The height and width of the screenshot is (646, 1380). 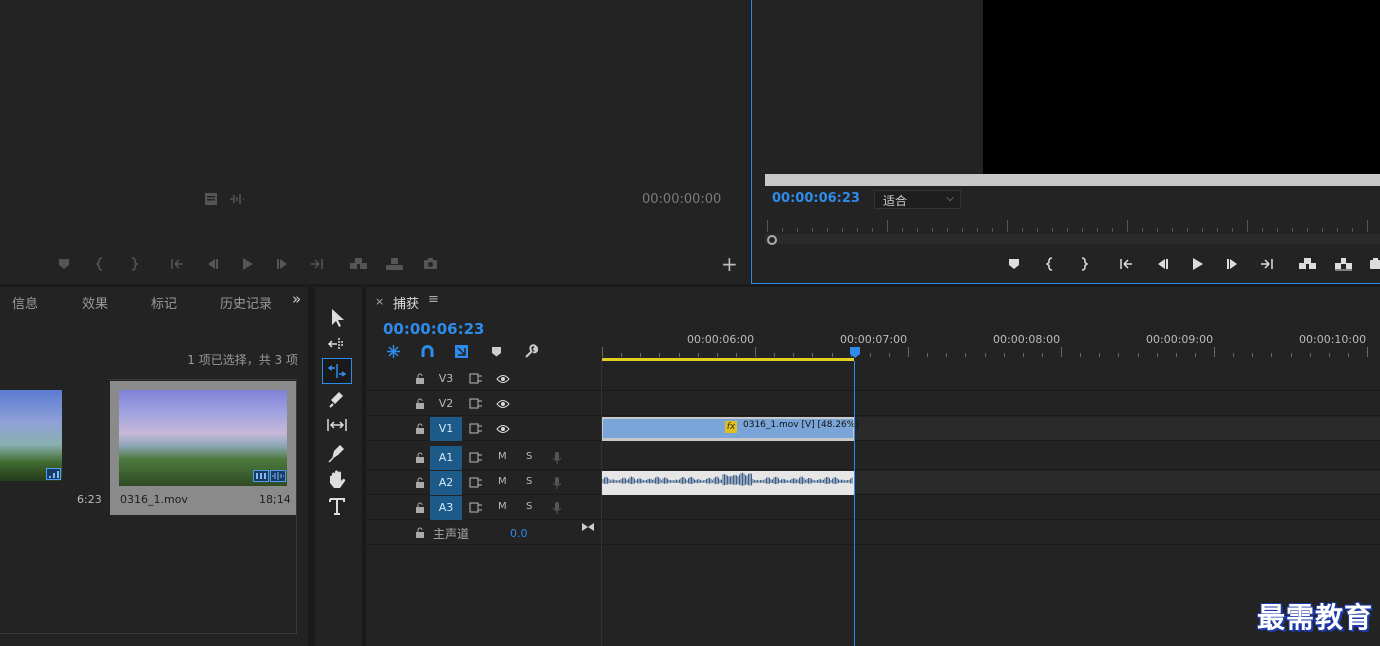 I want to click on ripple-edit-tool-icon, so click(x=337, y=371).